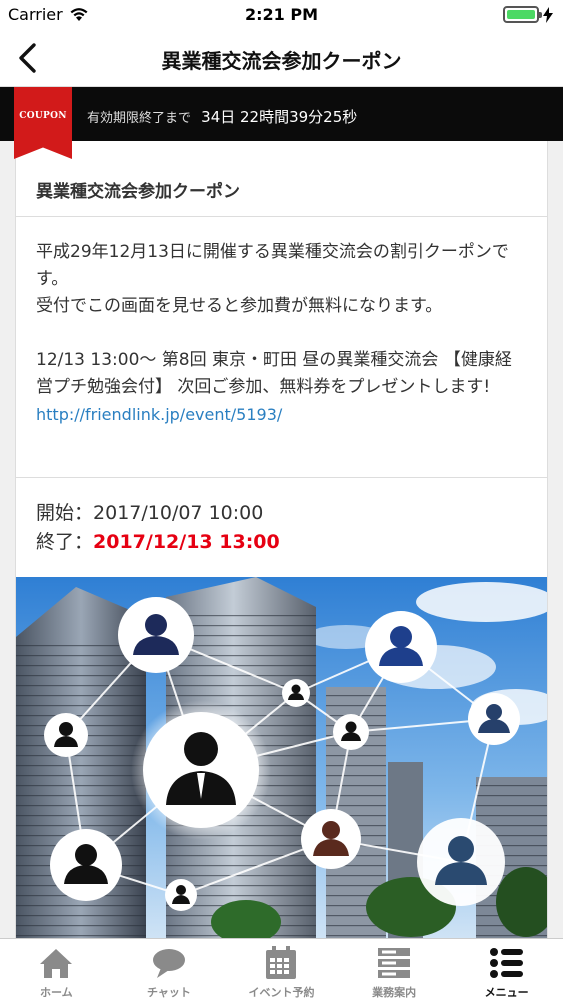  I want to click on home-icon, so click(56, 963).